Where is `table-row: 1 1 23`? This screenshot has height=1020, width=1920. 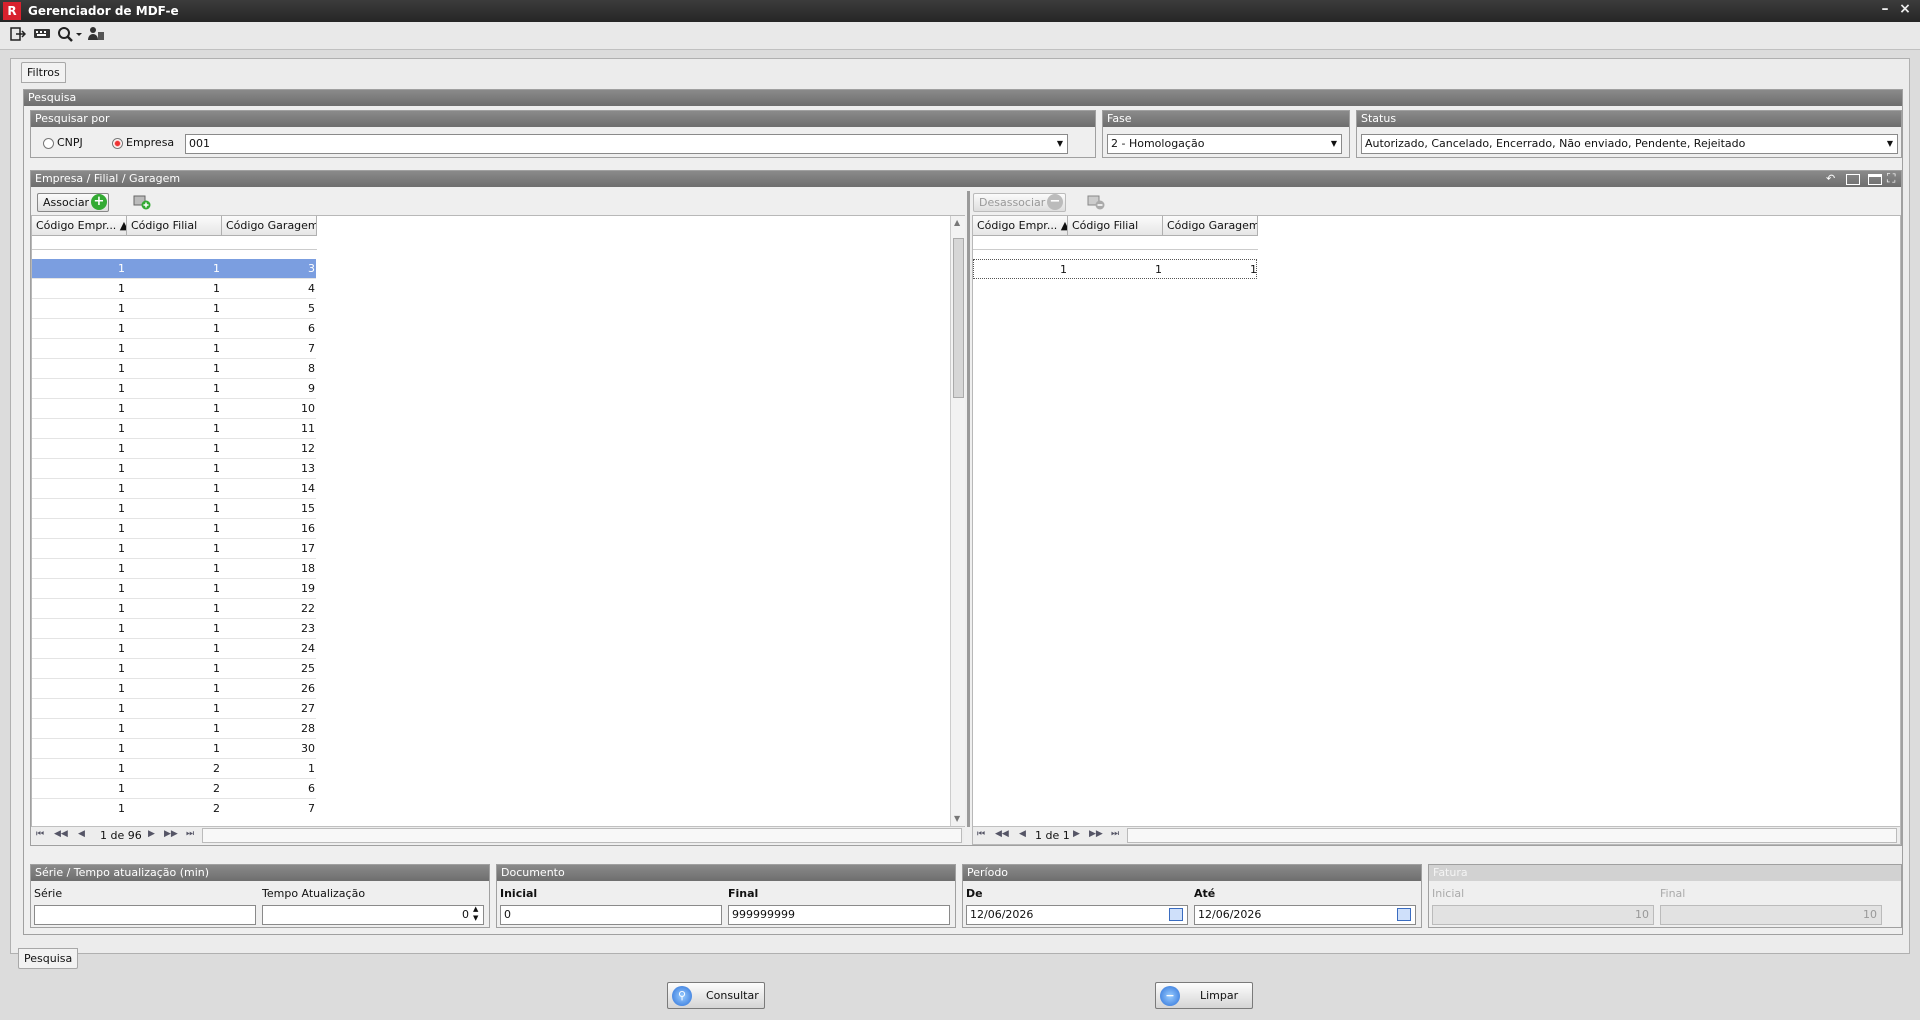 table-row: 1 1 23 is located at coordinates (174, 629).